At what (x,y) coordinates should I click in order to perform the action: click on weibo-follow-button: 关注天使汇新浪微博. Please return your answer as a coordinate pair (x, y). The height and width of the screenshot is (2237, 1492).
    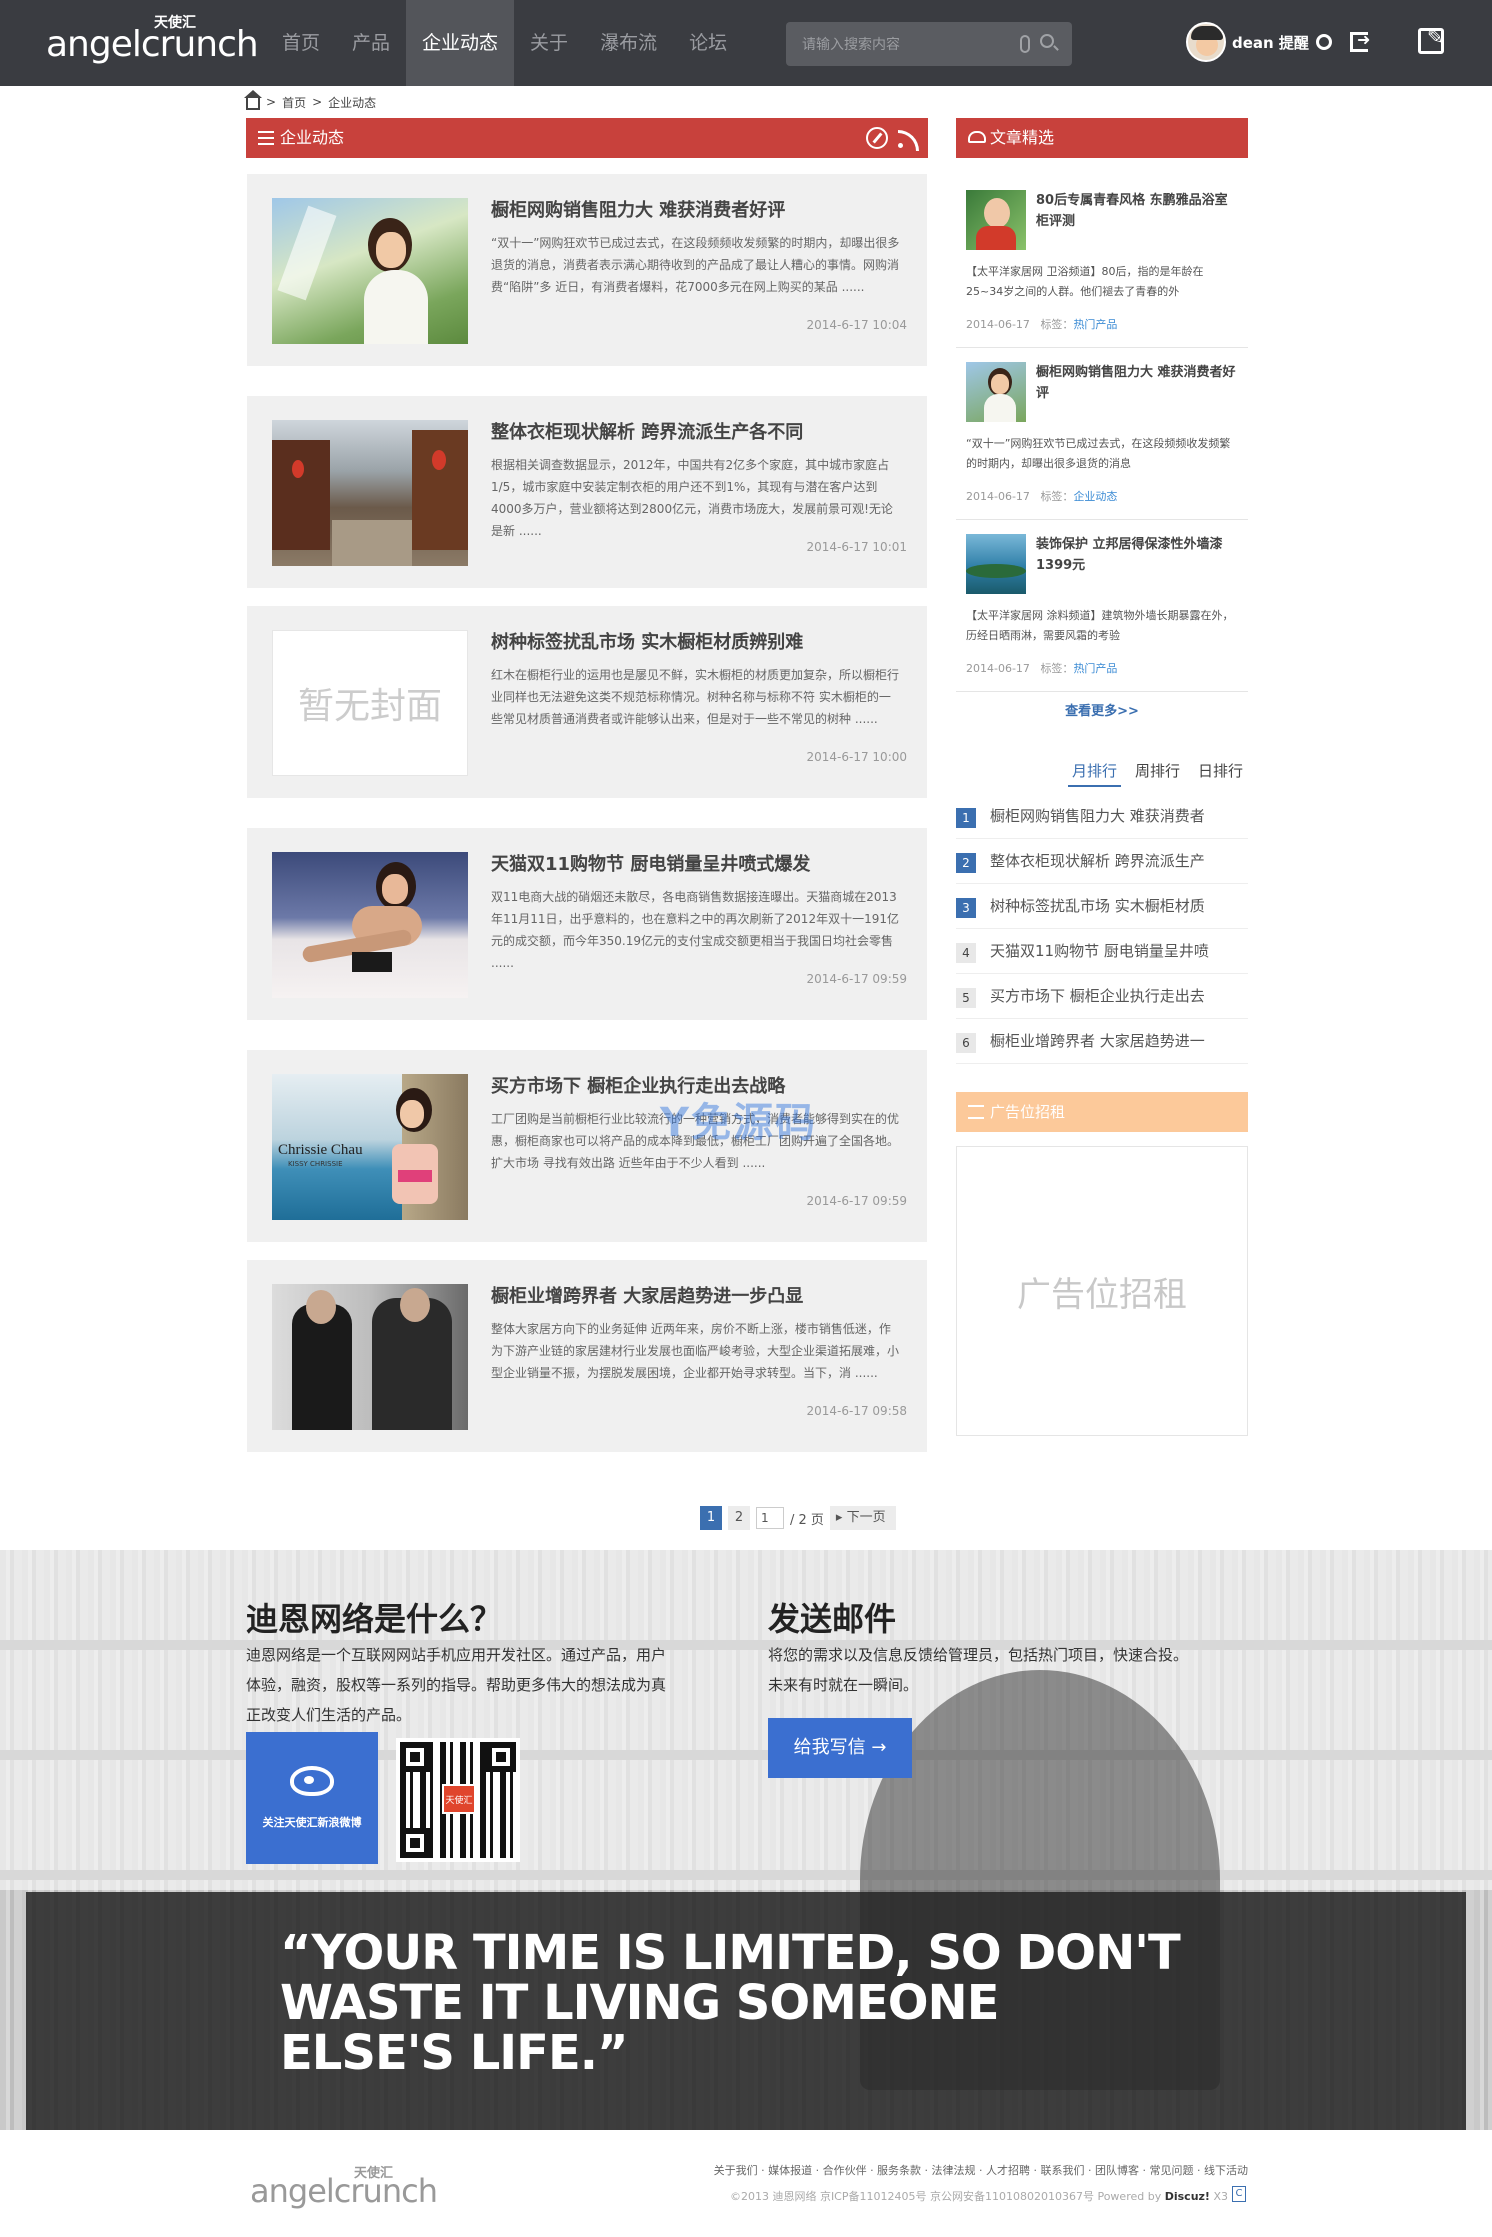
    Looking at the image, I should click on (312, 1798).